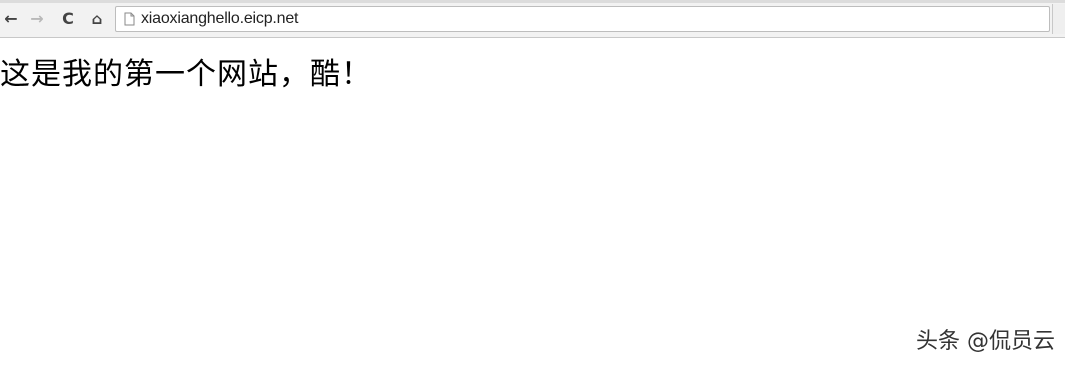 The height and width of the screenshot is (365, 1065). I want to click on url-text: xiaoxianghello.eicp.net, so click(219, 19).